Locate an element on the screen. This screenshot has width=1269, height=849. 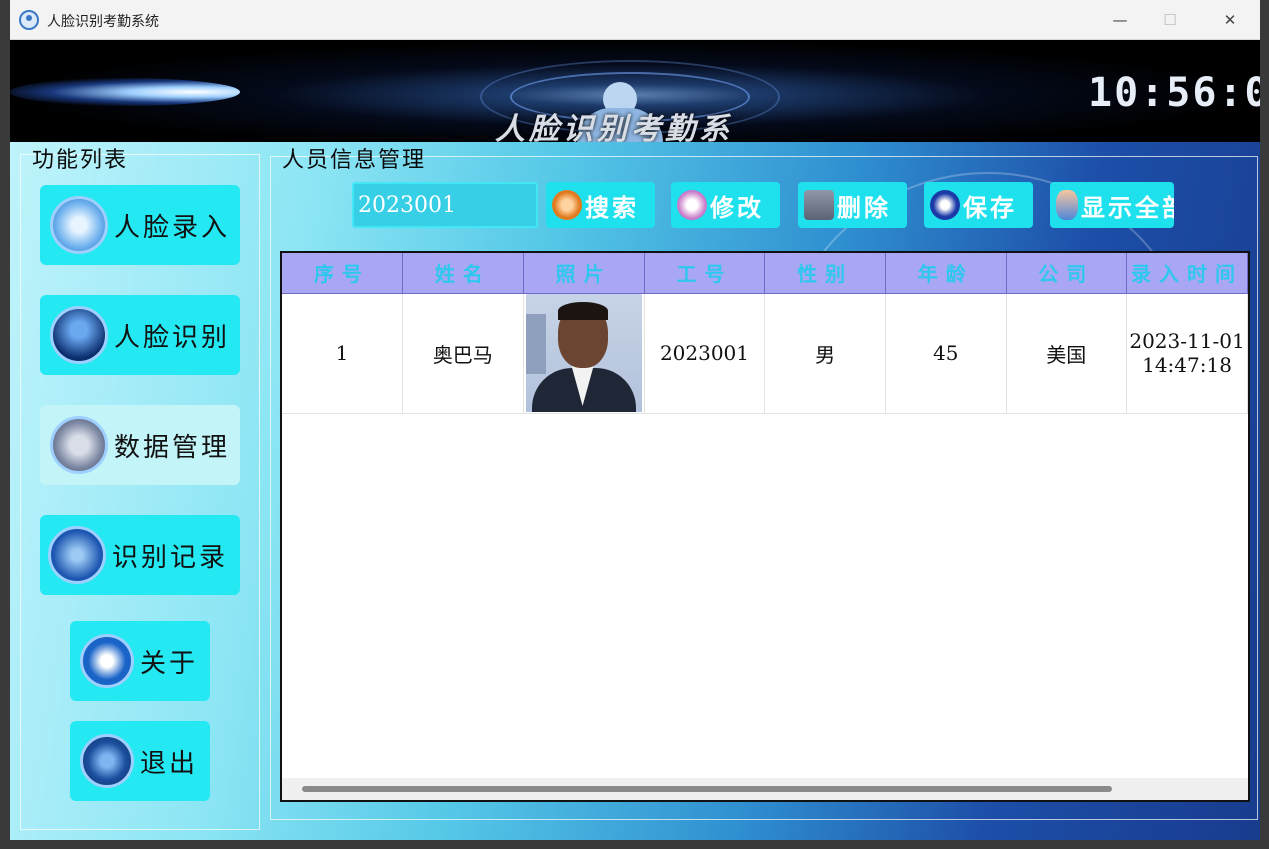
edit-button-label: 修改 is located at coordinates (737, 207).